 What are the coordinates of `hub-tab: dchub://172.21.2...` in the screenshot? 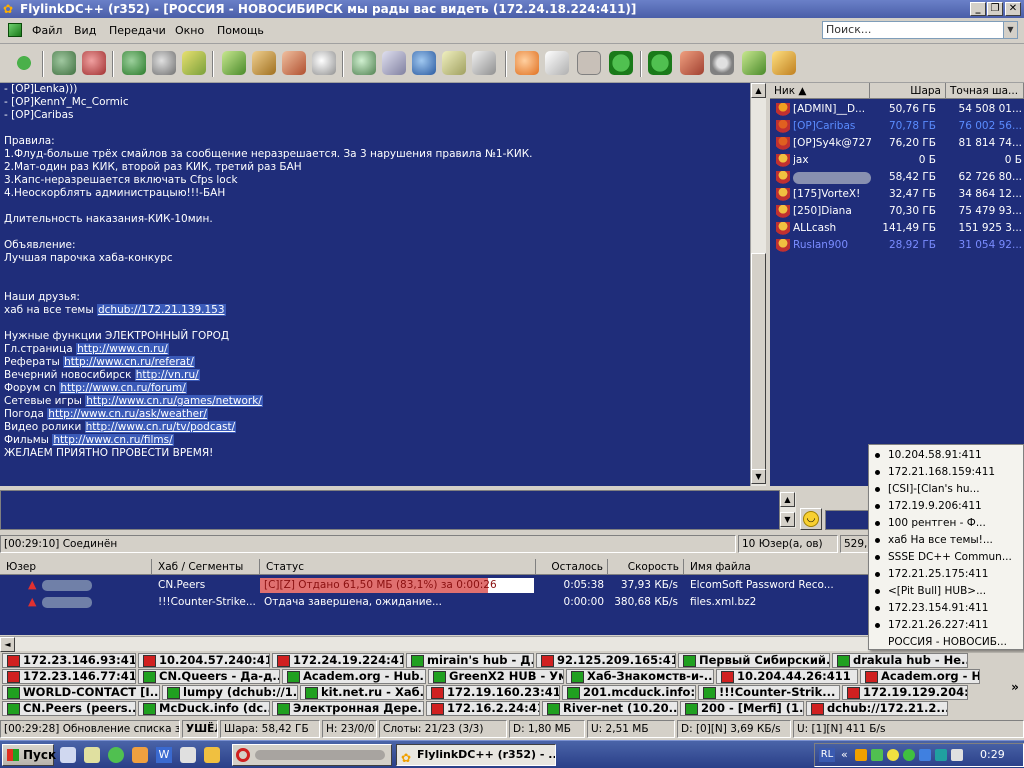 It's located at (877, 708).